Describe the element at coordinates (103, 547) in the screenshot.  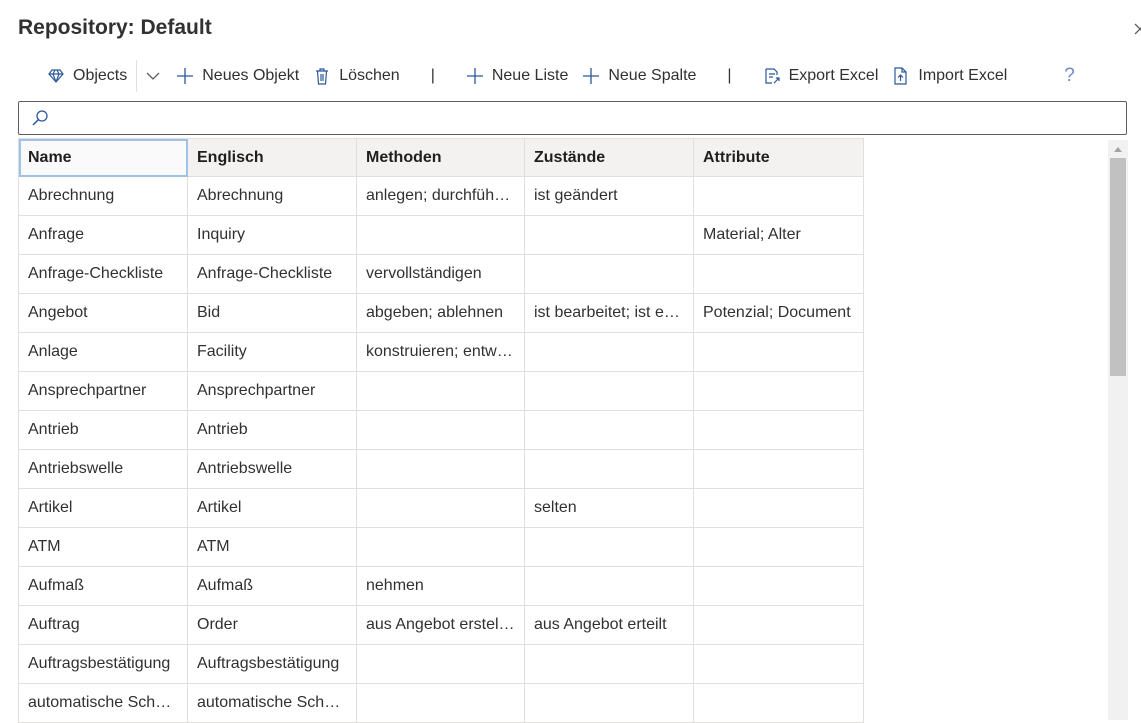
I see `cell-name: ATM` at that location.